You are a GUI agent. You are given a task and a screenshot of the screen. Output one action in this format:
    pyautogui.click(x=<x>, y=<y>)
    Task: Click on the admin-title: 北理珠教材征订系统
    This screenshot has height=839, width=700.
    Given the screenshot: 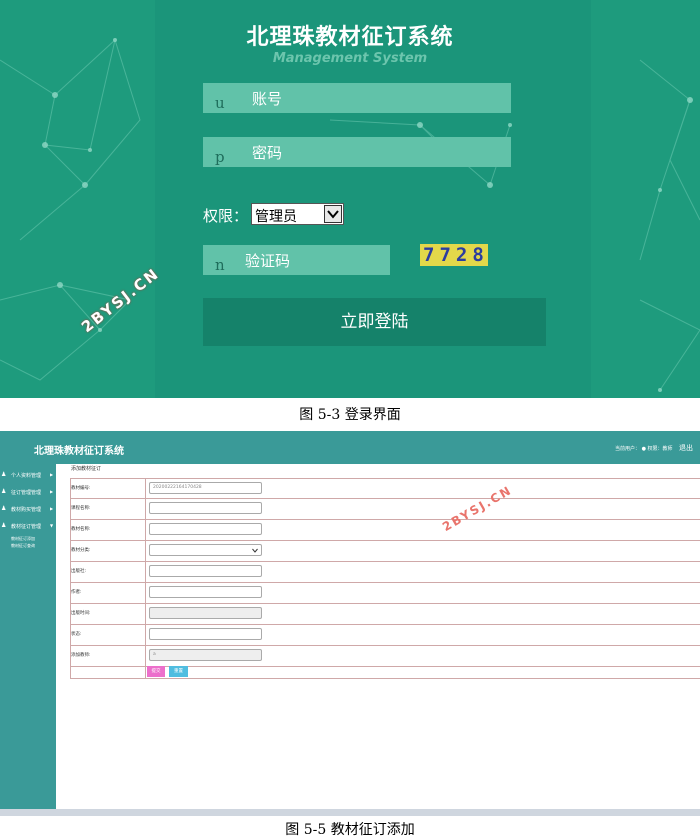 What is the action you would take?
    pyautogui.click(x=79, y=451)
    